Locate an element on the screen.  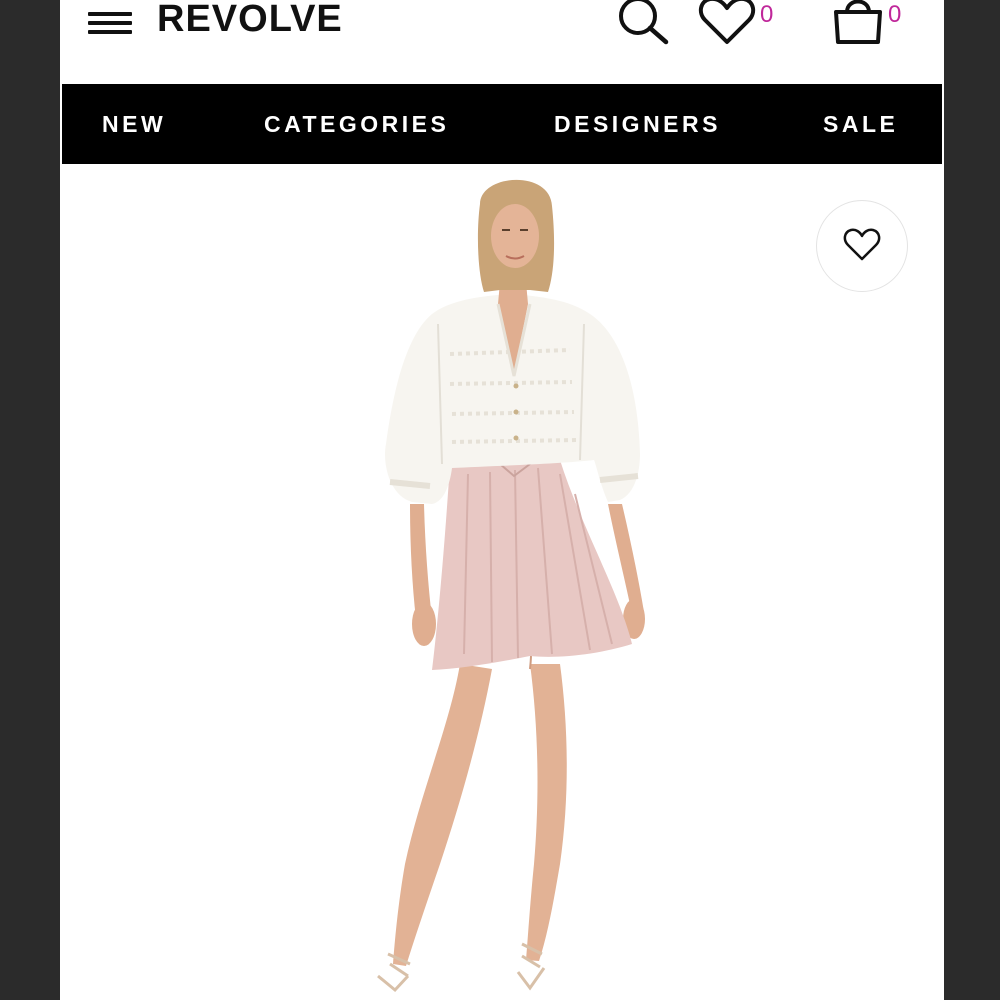
search-button is located at coordinates (644, 24).